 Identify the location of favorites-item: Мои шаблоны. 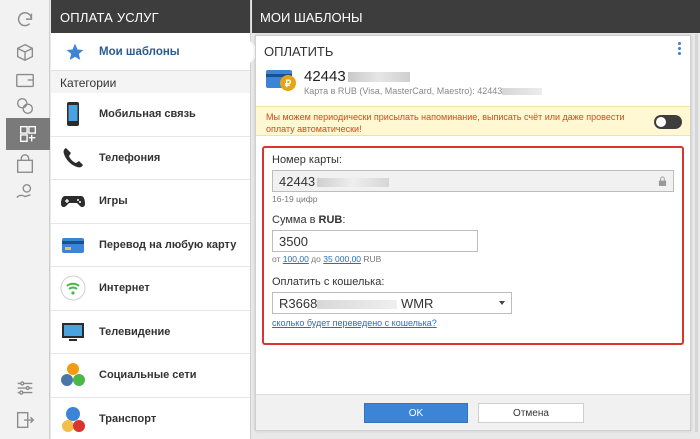
(156, 52).